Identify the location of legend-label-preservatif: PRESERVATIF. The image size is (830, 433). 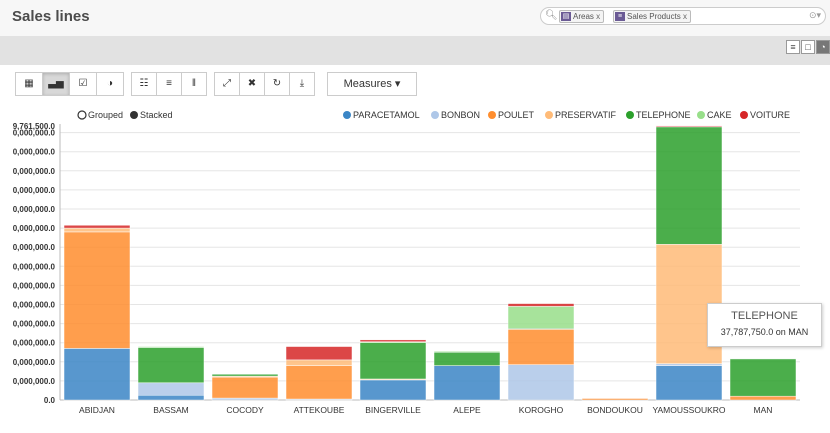
(586, 115).